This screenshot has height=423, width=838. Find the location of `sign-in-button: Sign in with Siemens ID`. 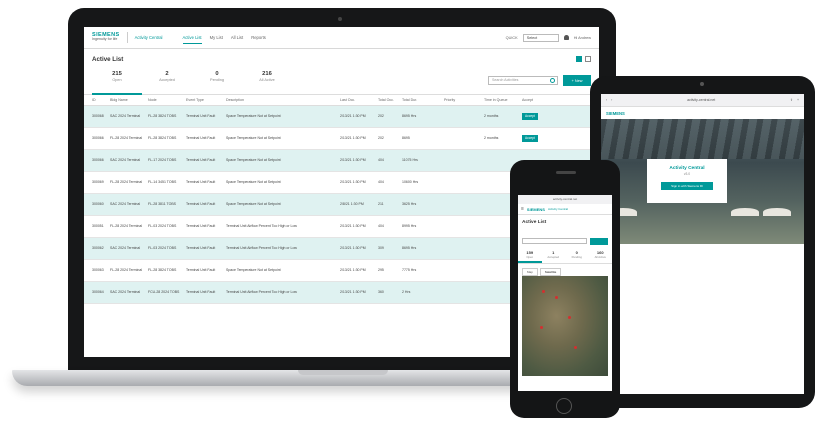

sign-in-button: Sign in with Siemens ID is located at coordinates (687, 186).